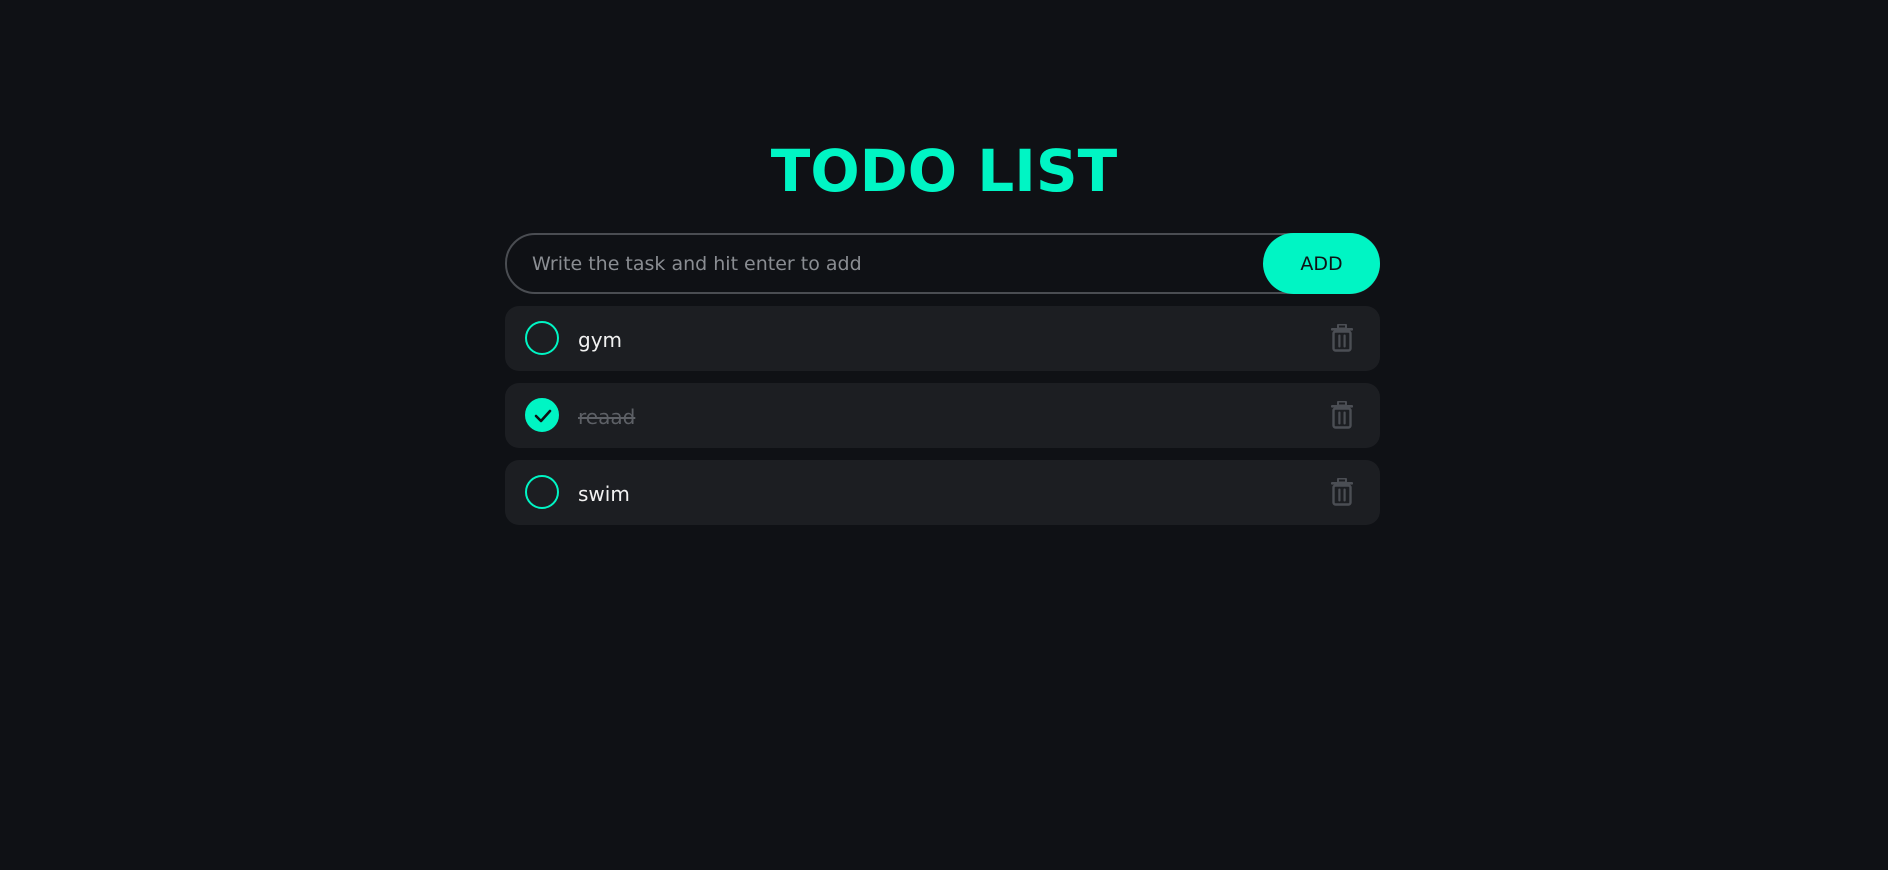 Image resolution: width=1888 pixels, height=870 pixels. What do you see at coordinates (942, 492) in the screenshot?
I see `todo-item-swim: swim` at bounding box center [942, 492].